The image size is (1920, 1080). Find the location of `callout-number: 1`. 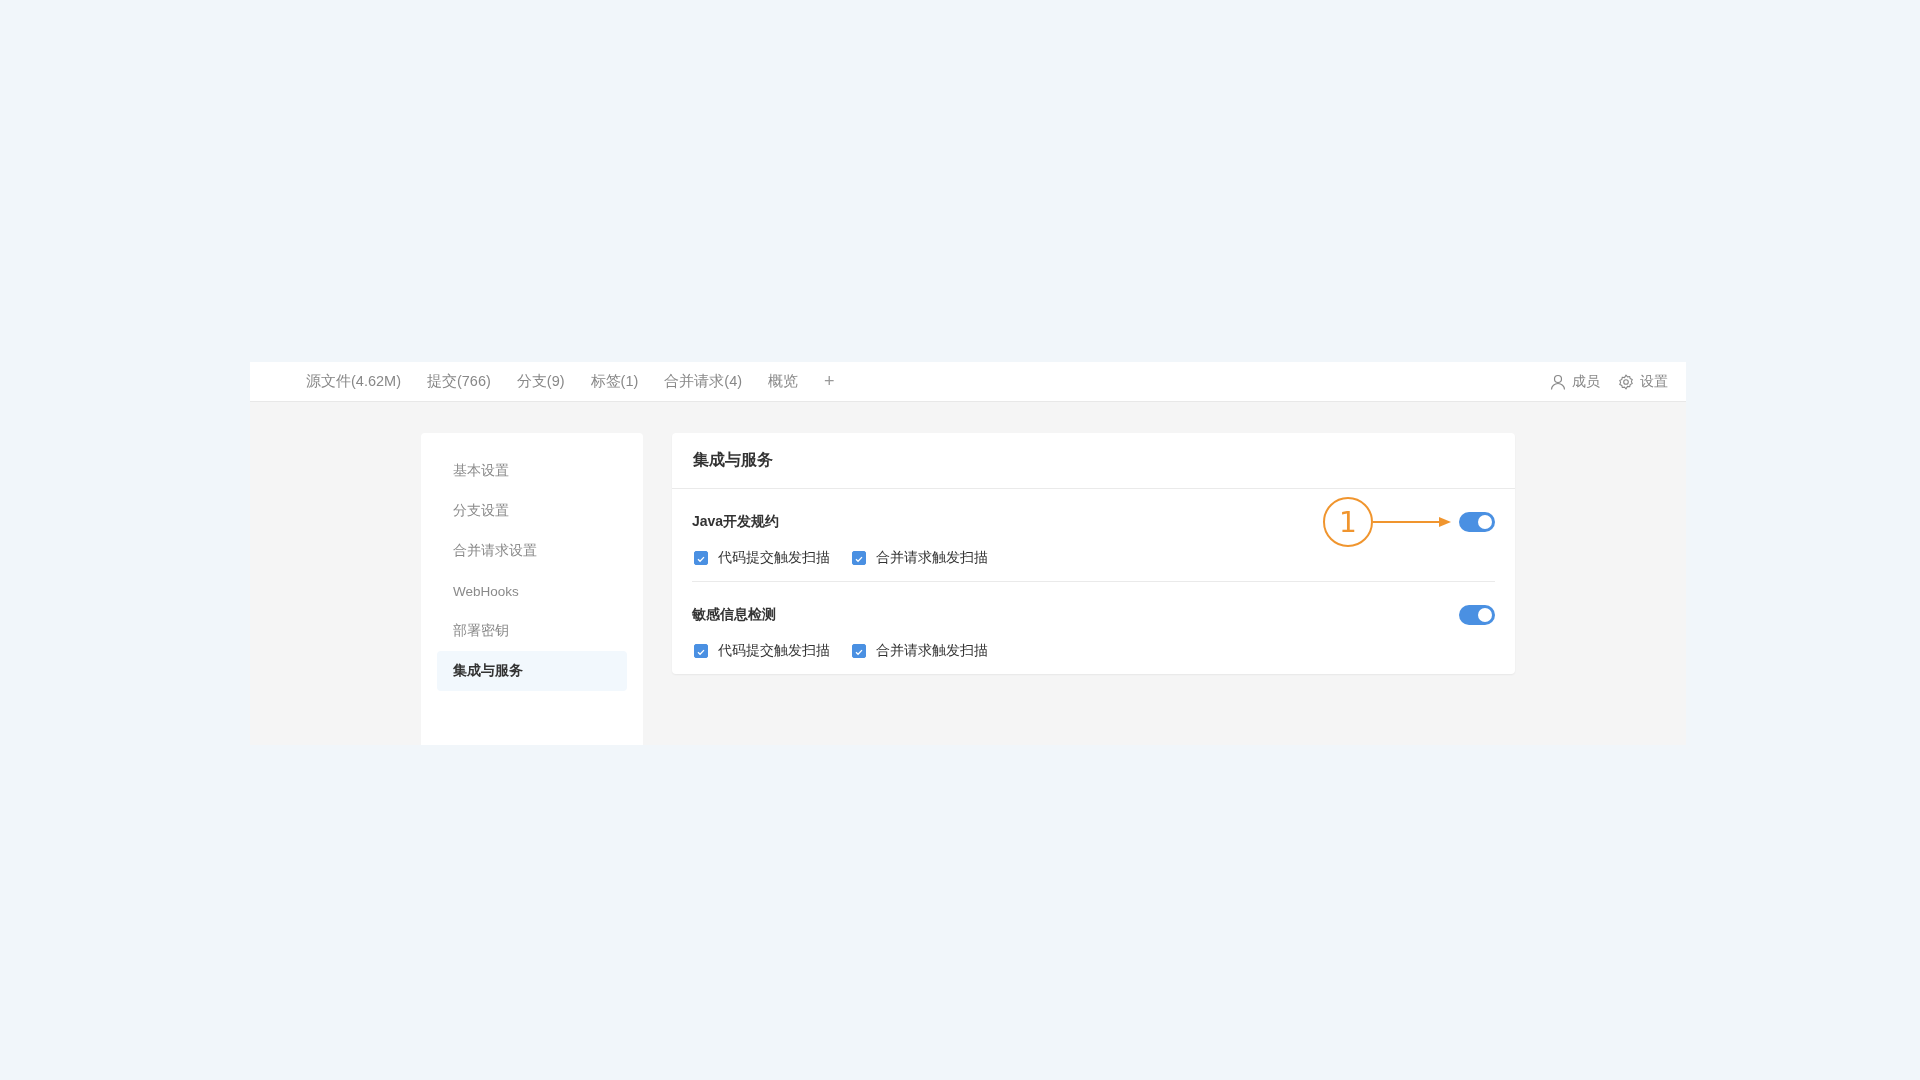

callout-number: 1 is located at coordinates (1348, 522).